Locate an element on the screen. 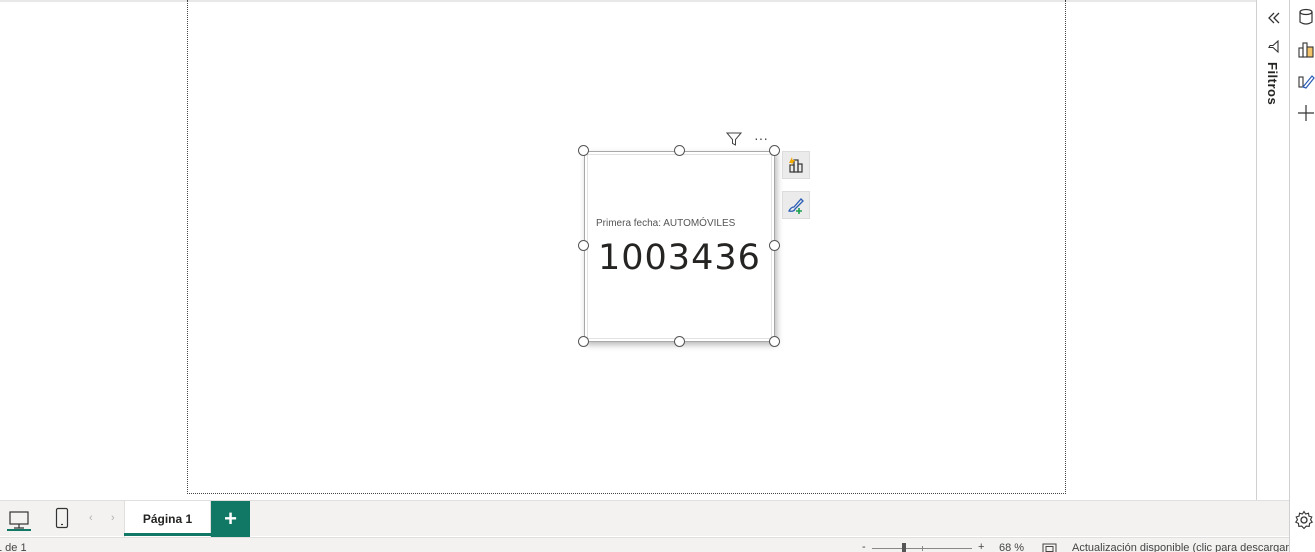 The width and height of the screenshot is (1315, 552). desktop-layout-icon is located at coordinates (19, 520).